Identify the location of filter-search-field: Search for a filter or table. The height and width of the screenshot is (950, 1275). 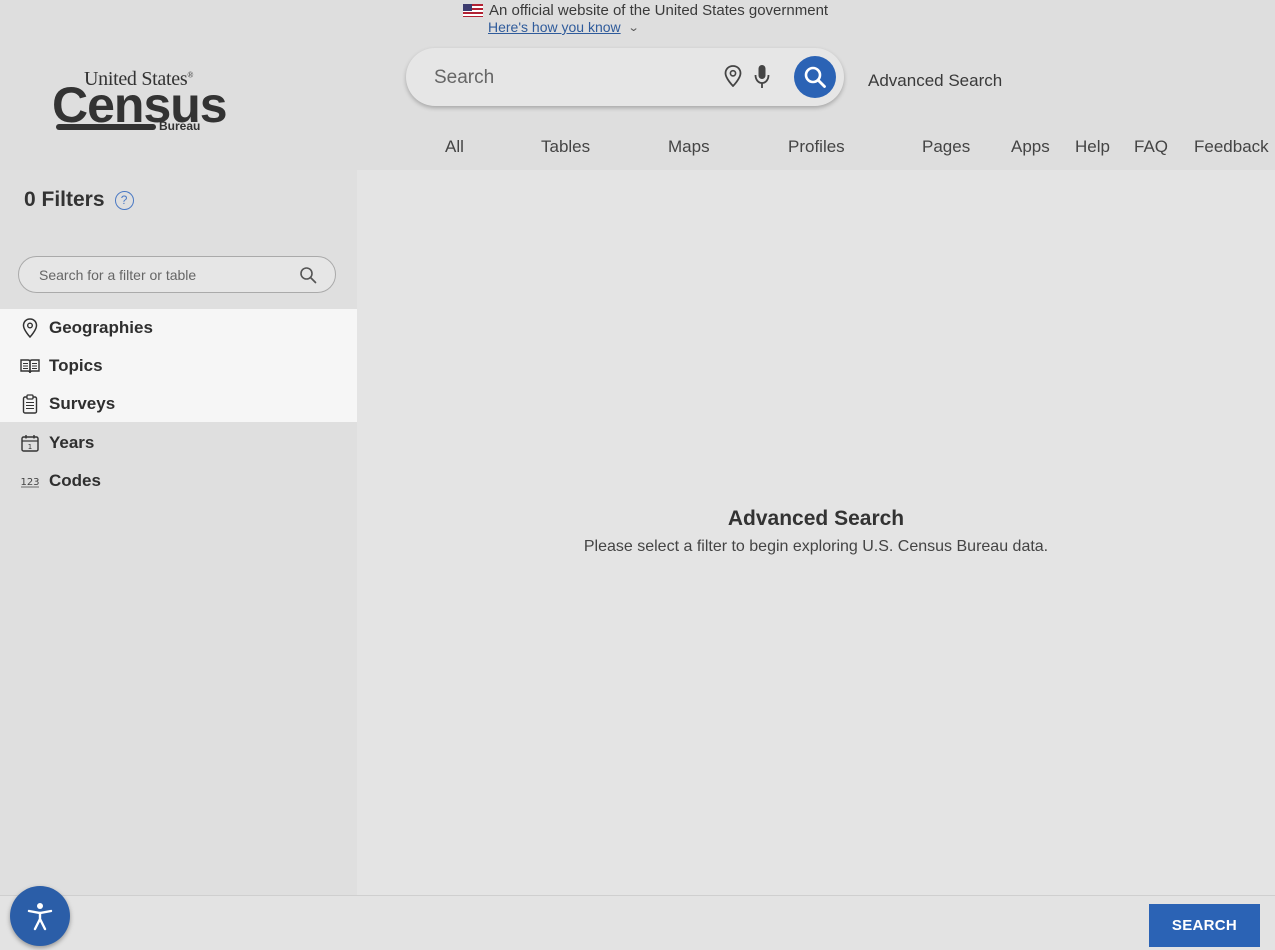
(177, 274).